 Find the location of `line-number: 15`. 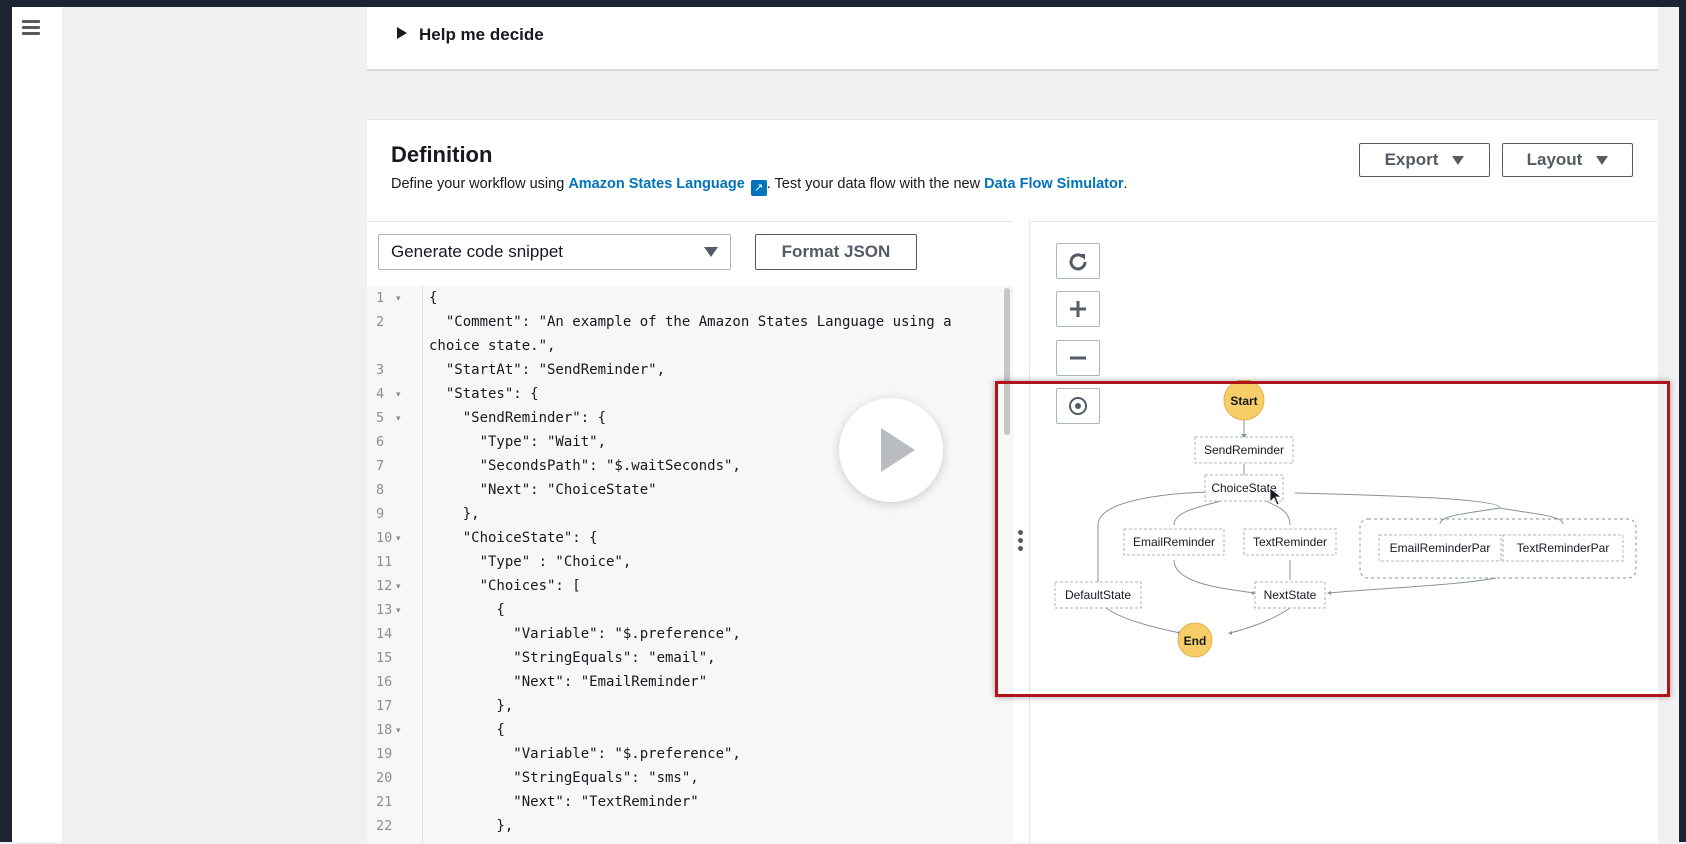

line-number: 15 is located at coordinates (384, 658).